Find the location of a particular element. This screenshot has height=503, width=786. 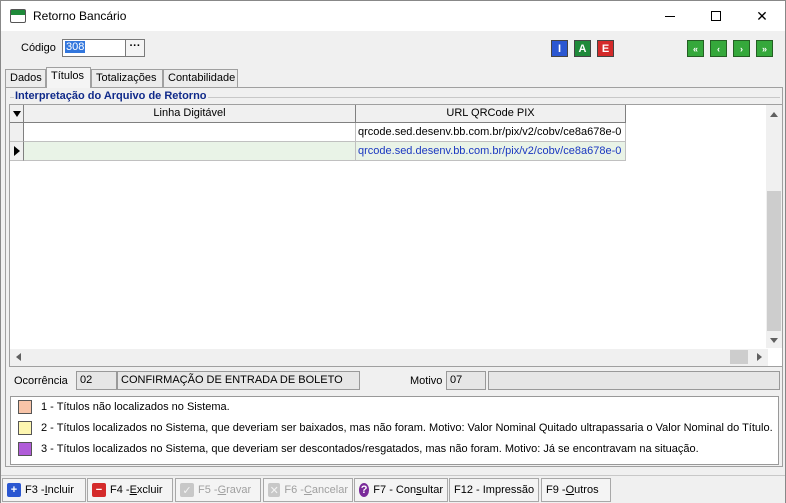

excluir-button: − F4 - Excluir is located at coordinates (130, 490).